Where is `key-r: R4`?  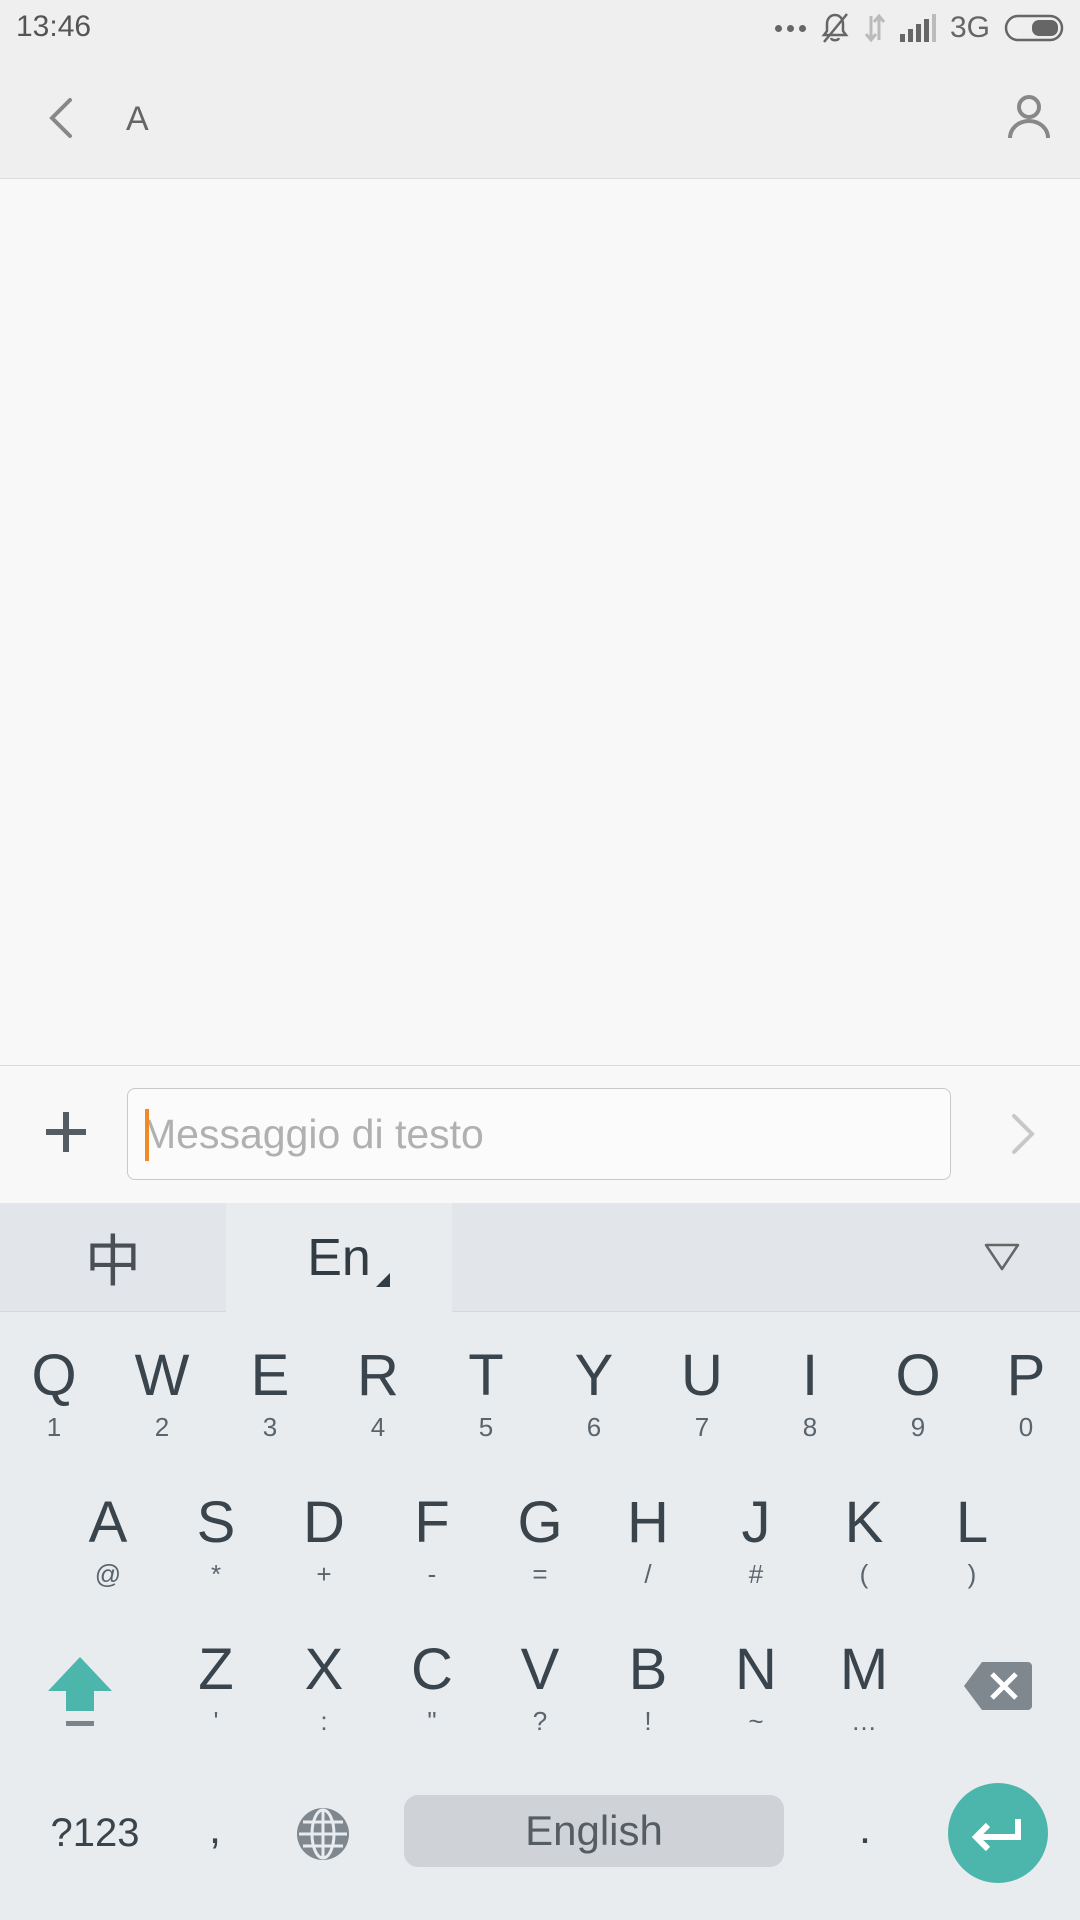
key-r: R4 is located at coordinates (378, 1414).